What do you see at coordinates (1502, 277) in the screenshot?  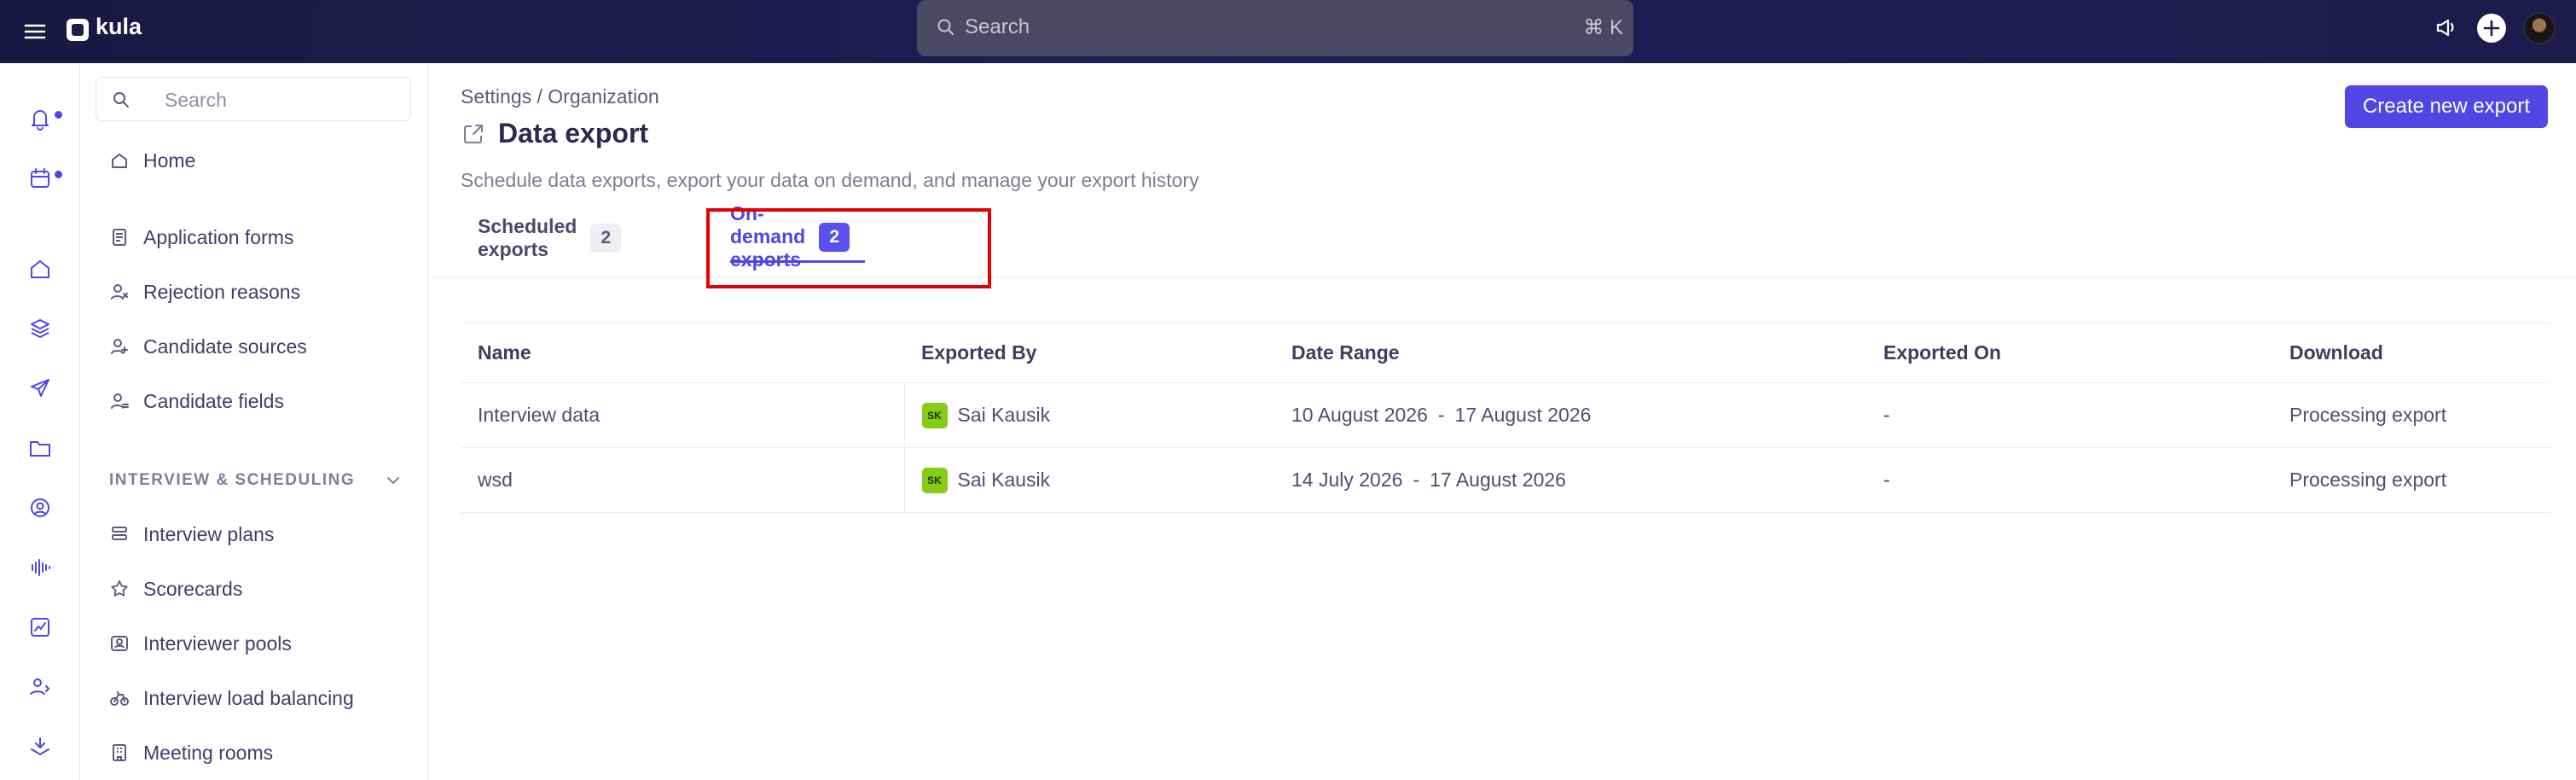 I see `tabs-divider` at bounding box center [1502, 277].